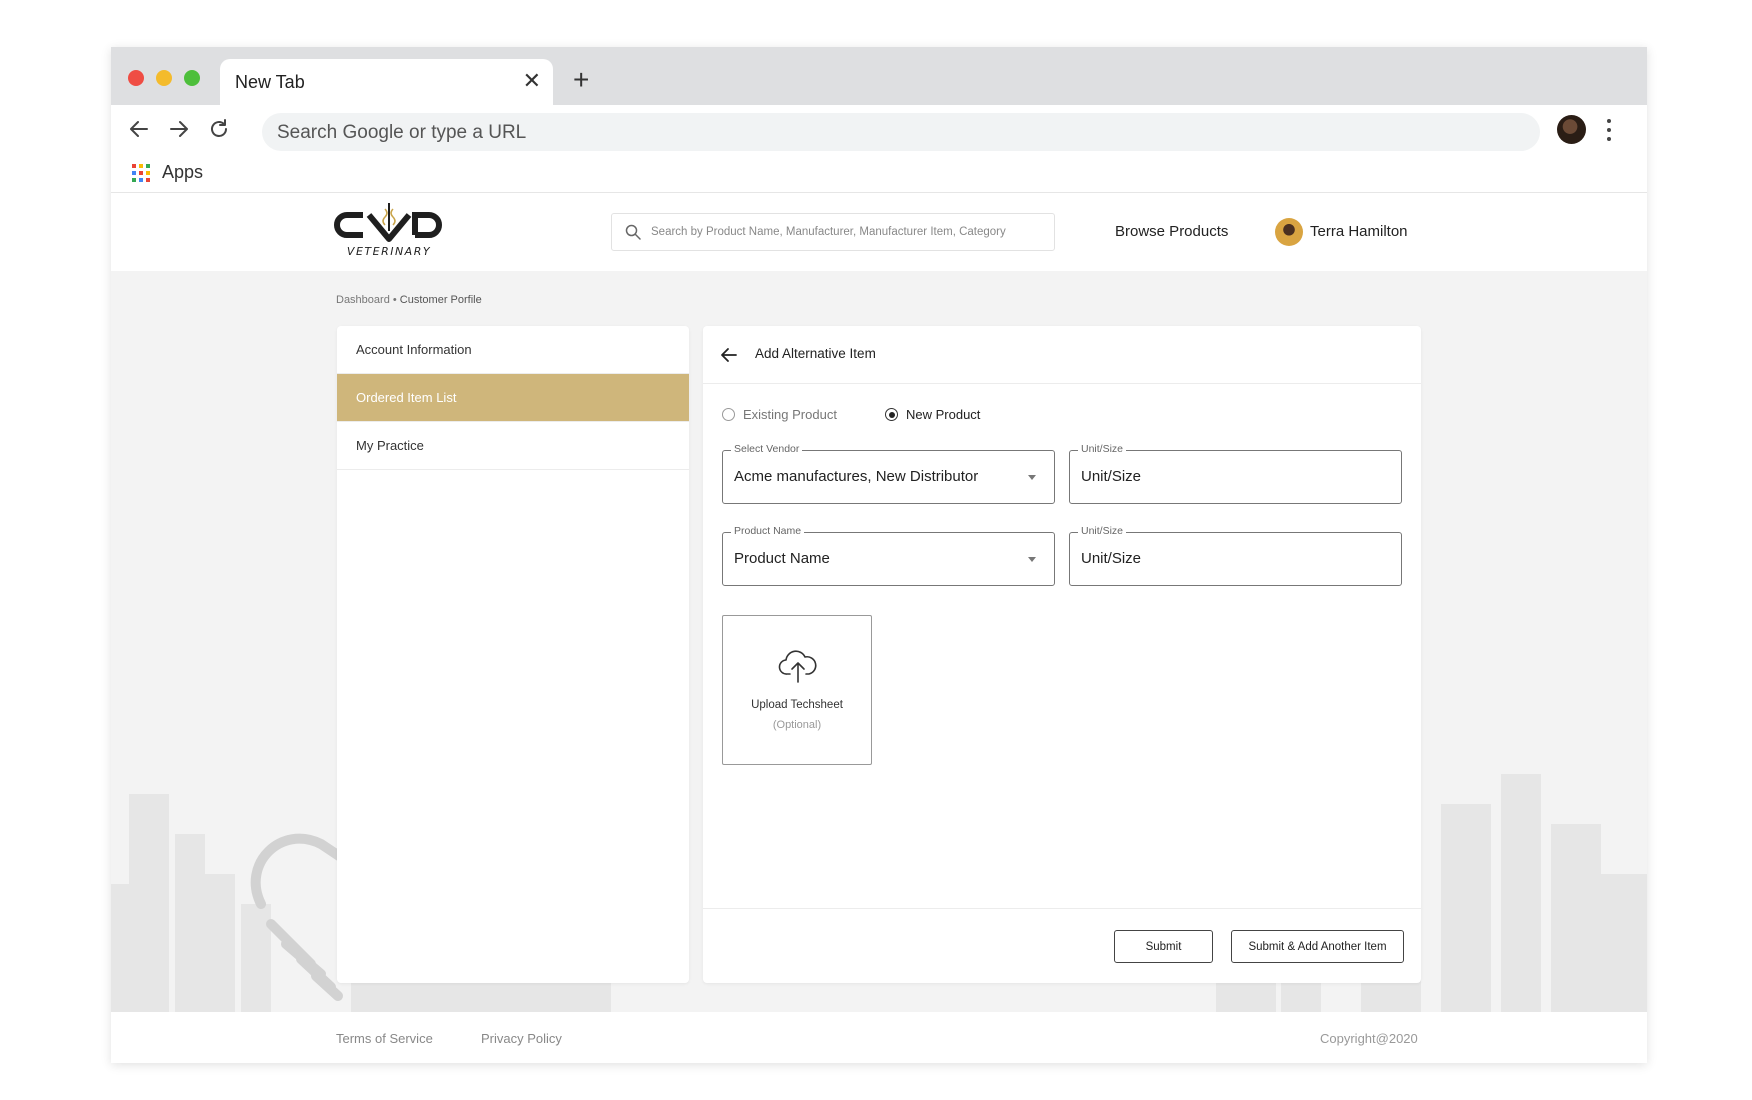 The width and height of the screenshot is (1752, 1100). I want to click on address-bar: Search Google or type a URL, so click(901, 132).